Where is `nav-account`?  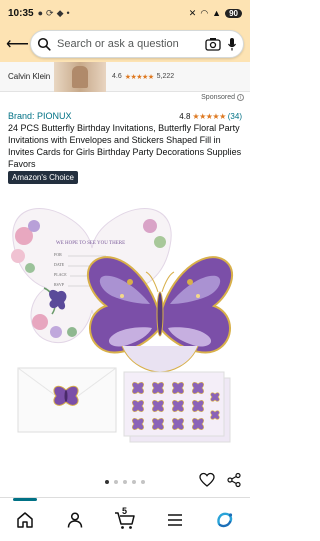
nav-account is located at coordinates (75, 520).